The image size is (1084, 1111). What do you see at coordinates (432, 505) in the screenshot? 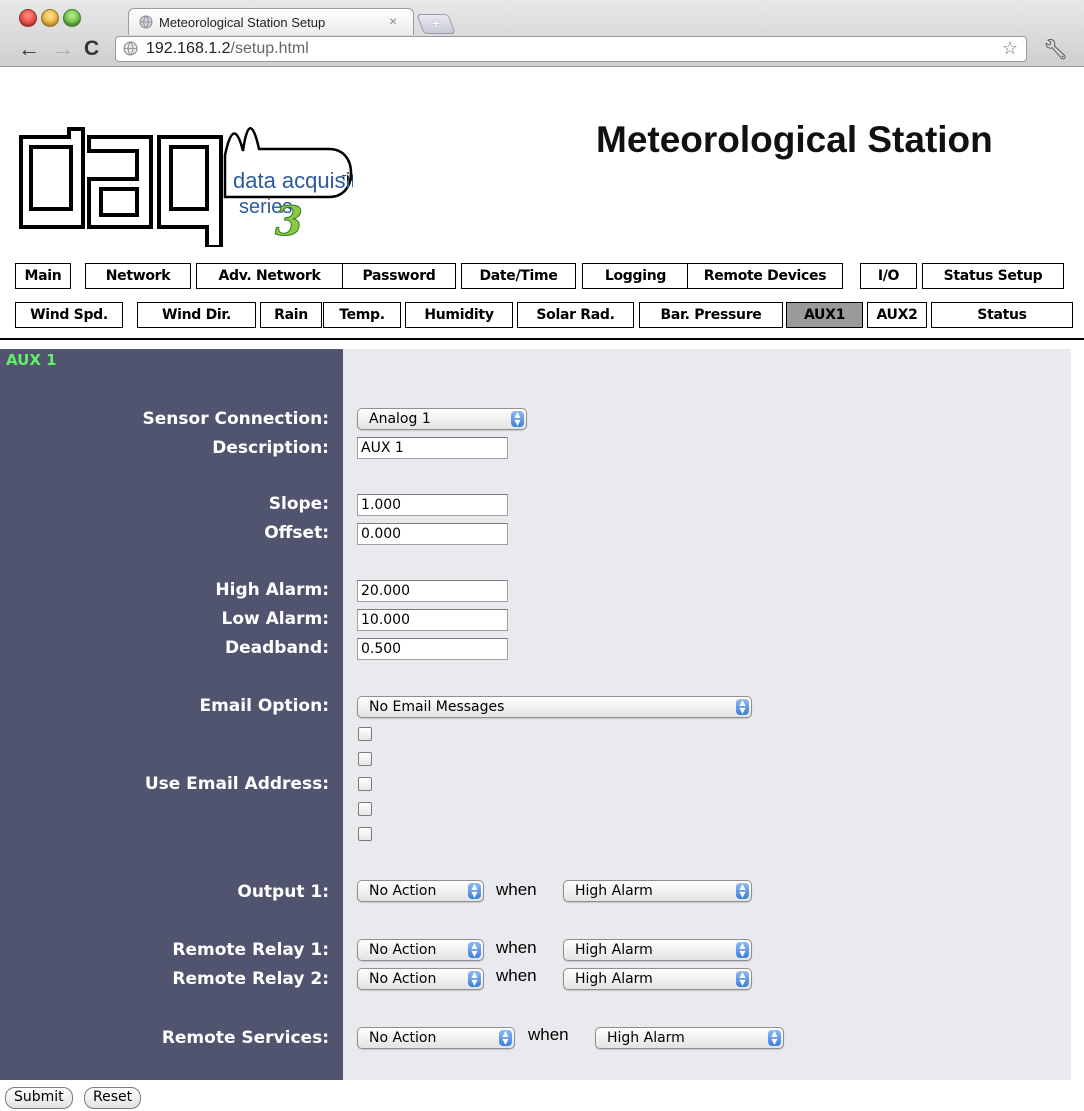
I see `slope-input: 1.000` at bounding box center [432, 505].